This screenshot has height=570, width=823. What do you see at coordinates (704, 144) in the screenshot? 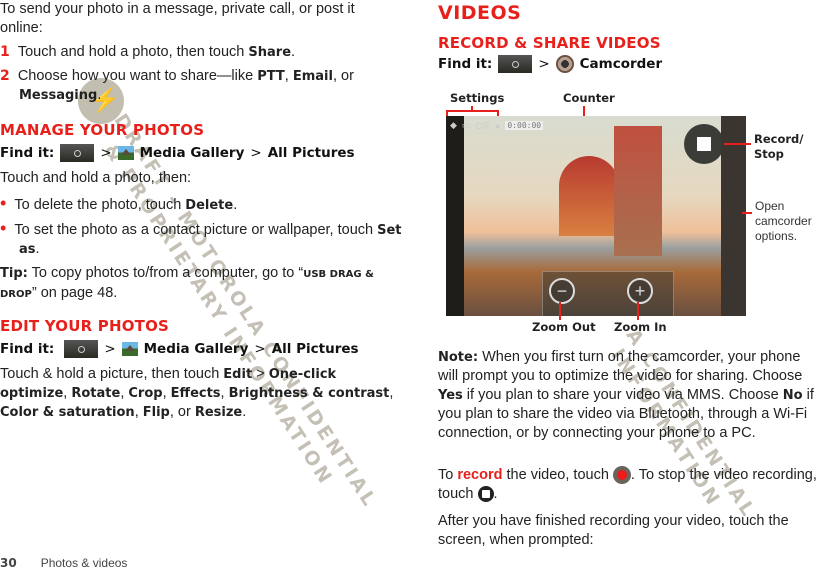
I see `record-stop-button` at bounding box center [704, 144].